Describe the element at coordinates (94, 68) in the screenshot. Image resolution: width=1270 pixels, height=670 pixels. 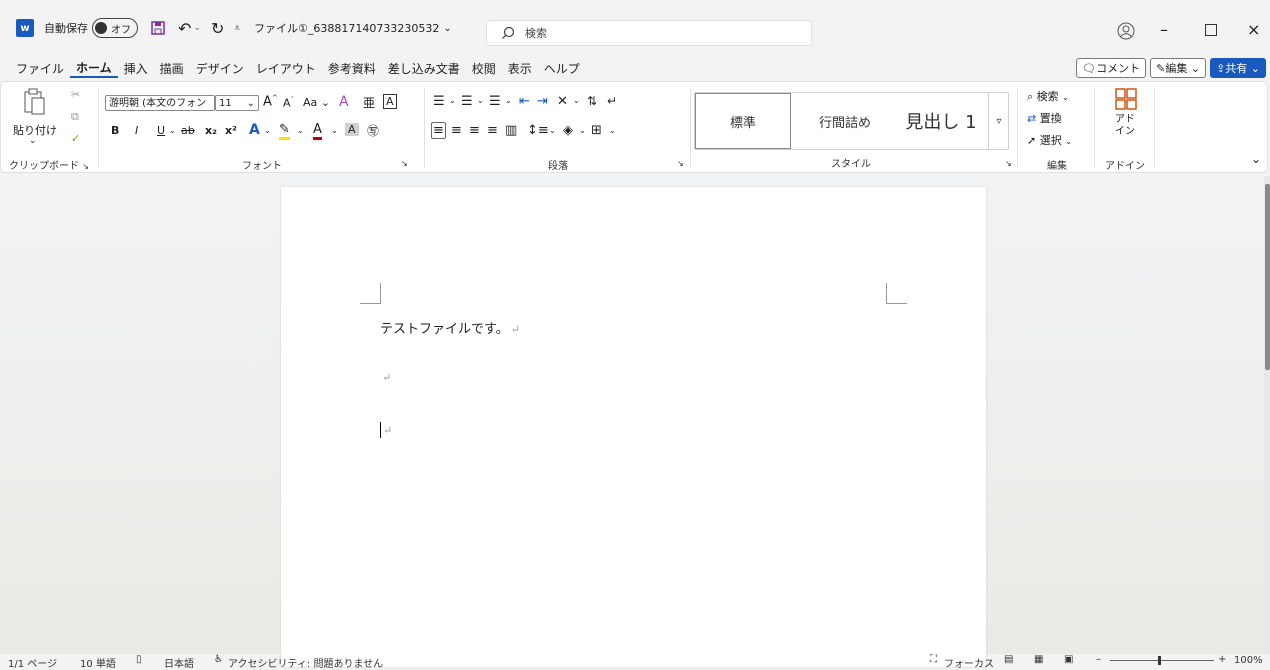
I see `tab-home: ホーム` at that location.